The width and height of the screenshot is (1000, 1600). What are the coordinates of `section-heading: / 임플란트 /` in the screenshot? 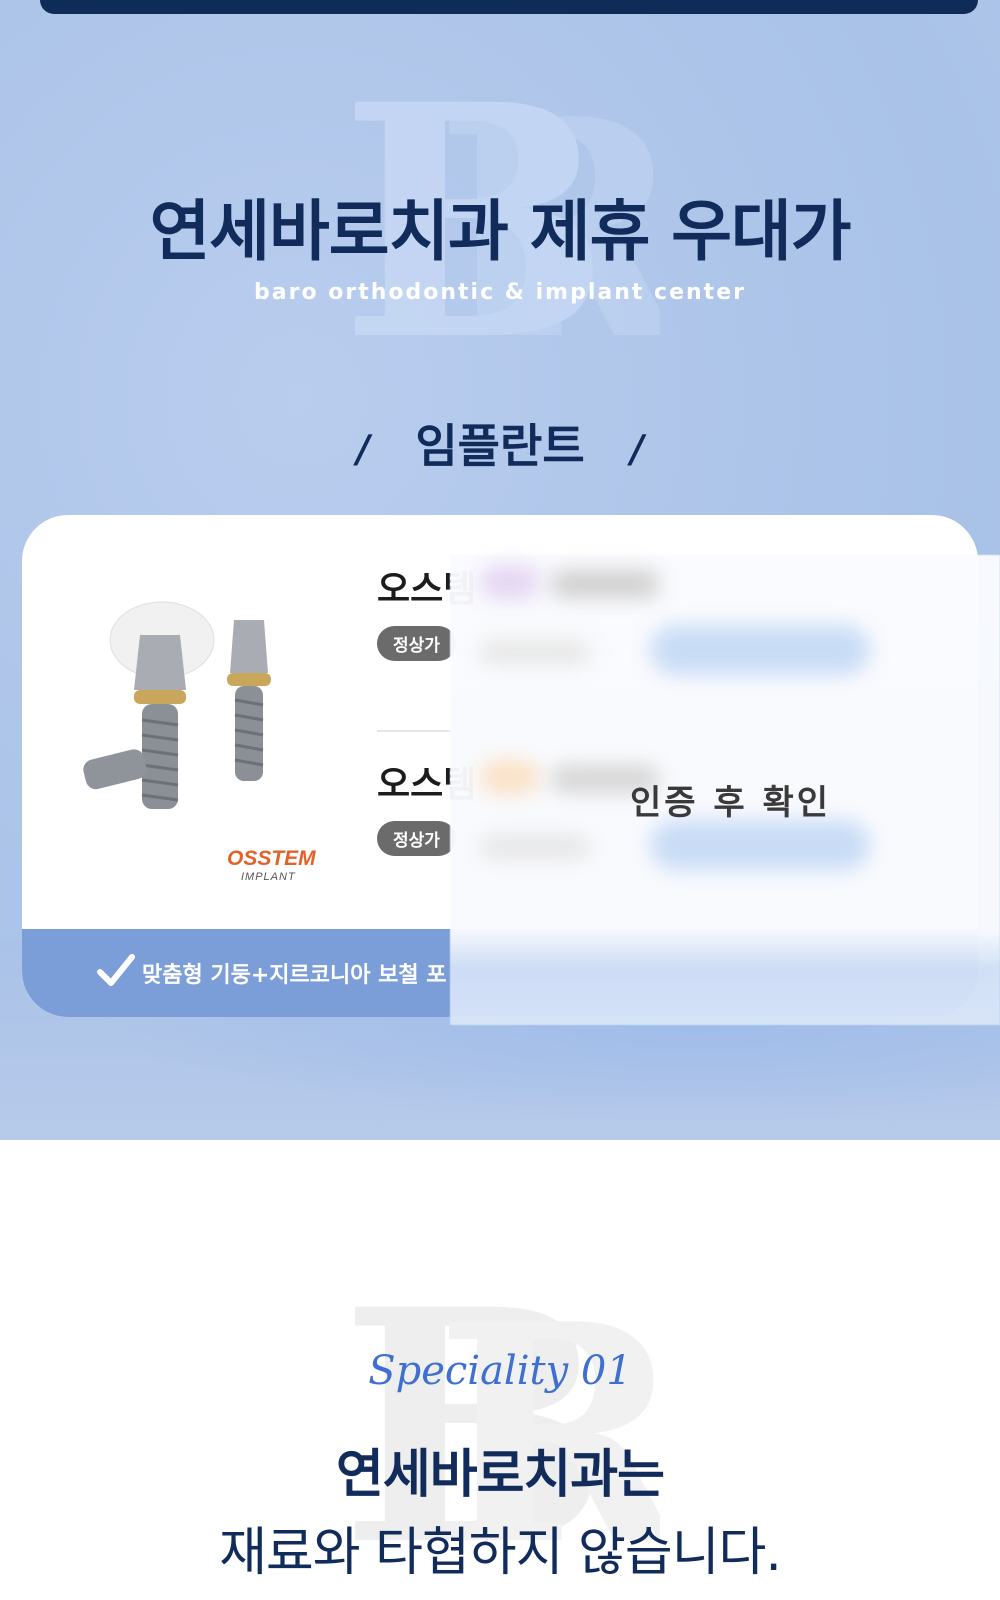 It's located at (500, 443).